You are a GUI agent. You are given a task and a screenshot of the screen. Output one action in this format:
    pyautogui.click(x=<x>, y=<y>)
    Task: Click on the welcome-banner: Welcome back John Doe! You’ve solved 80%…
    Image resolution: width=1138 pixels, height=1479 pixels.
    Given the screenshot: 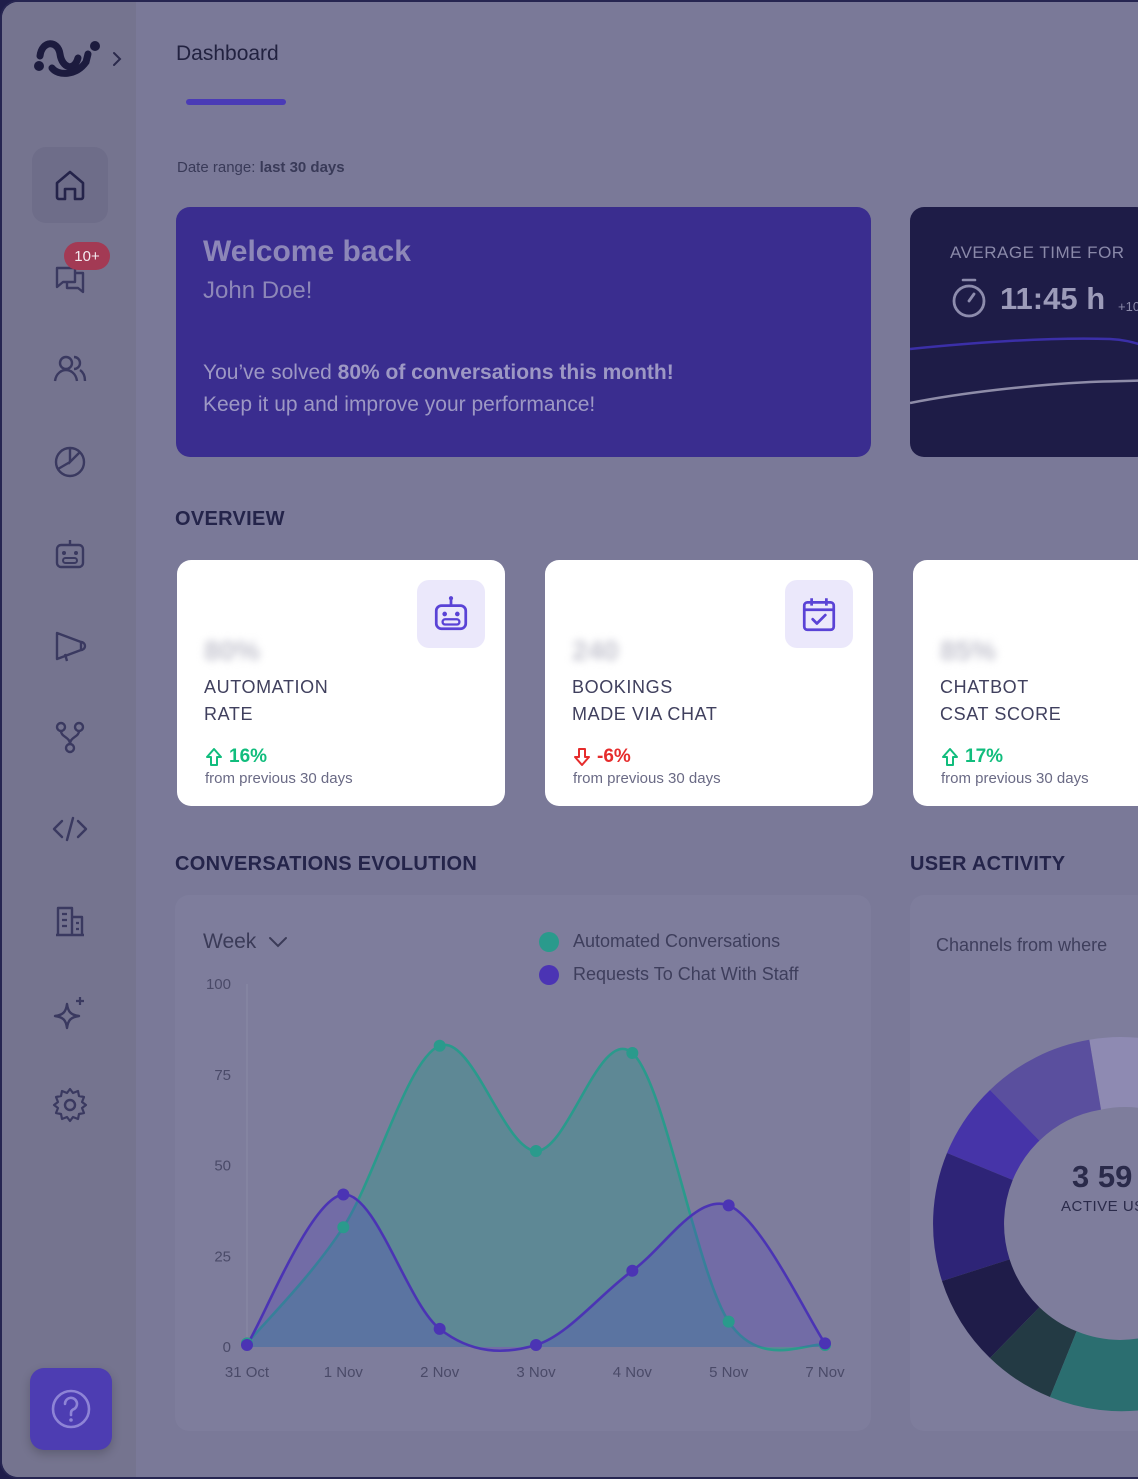 What is the action you would take?
    pyautogui.click(x=523, y=332)
    